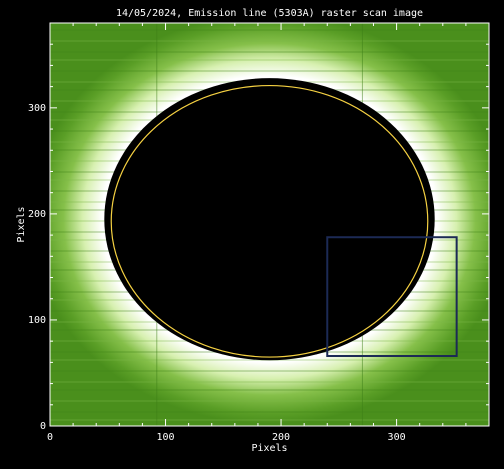 The image size is (504, 469). What do you see at coordinates (281, 437) in the screenshot?
I see `x-tick-label: 200` at bounding box center [281, 437].